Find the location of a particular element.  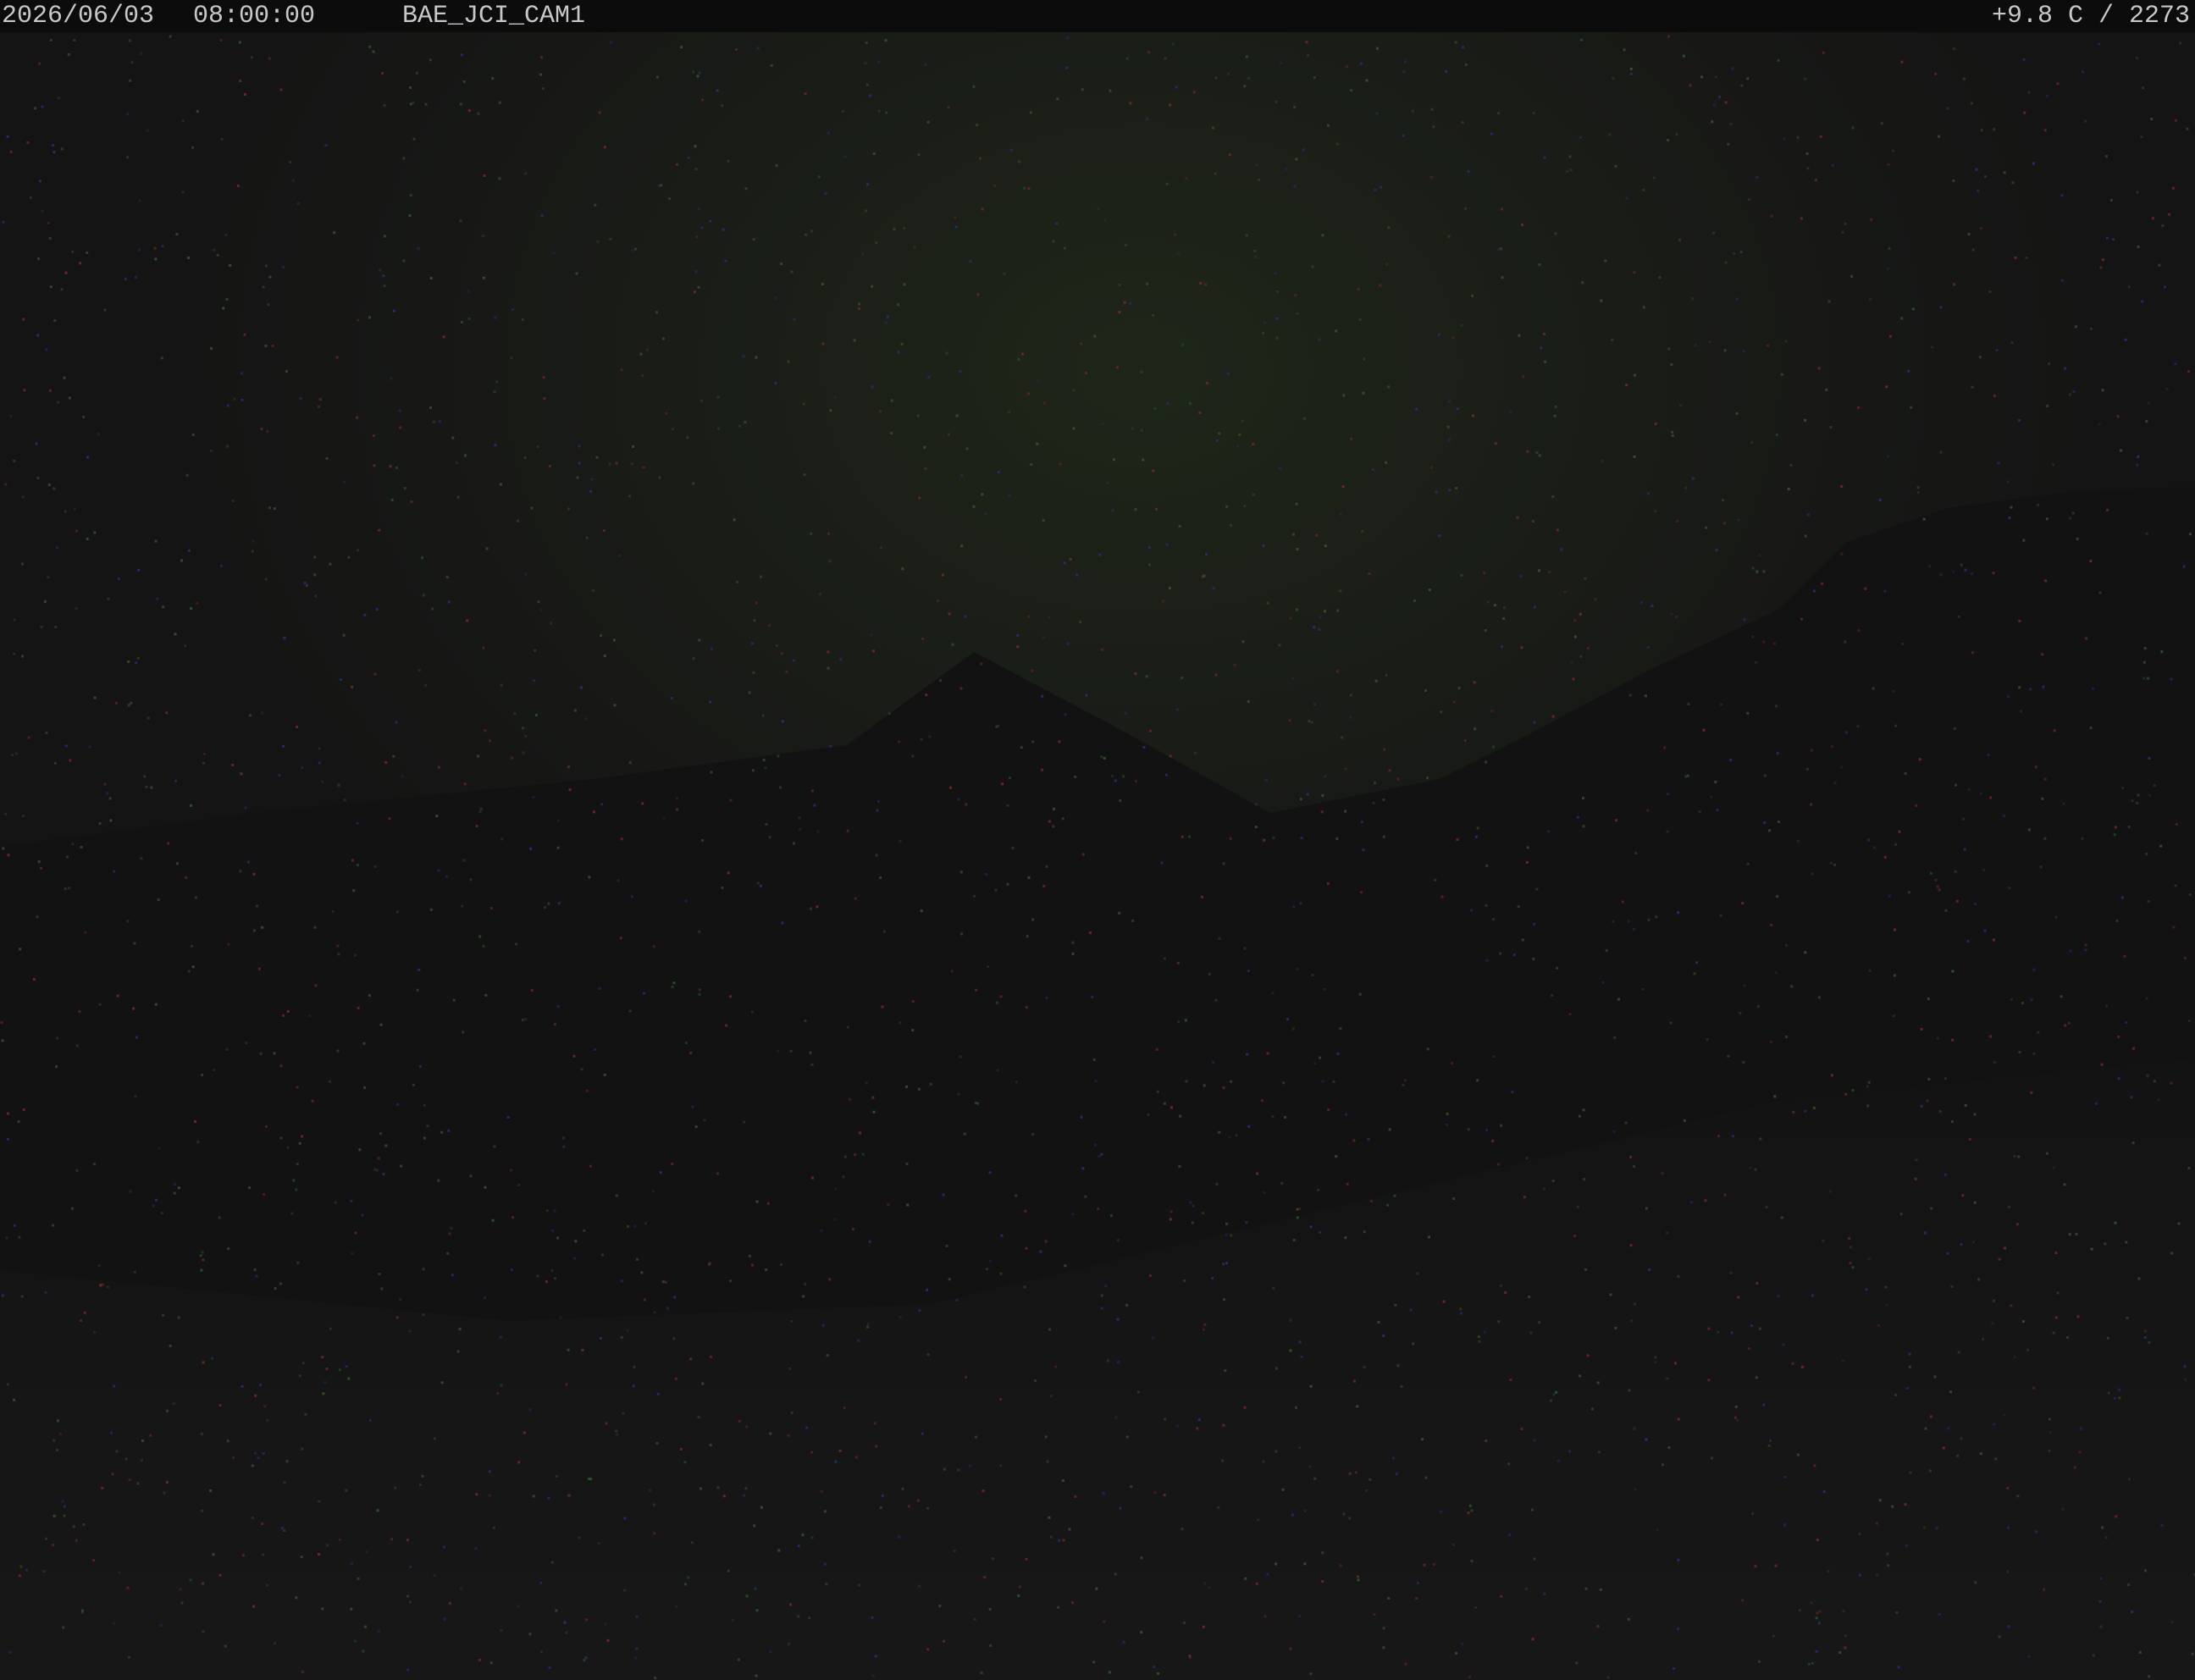

overlay-camera-id: BAE_JCI_CAM1 is located at coordinates (494, 16).